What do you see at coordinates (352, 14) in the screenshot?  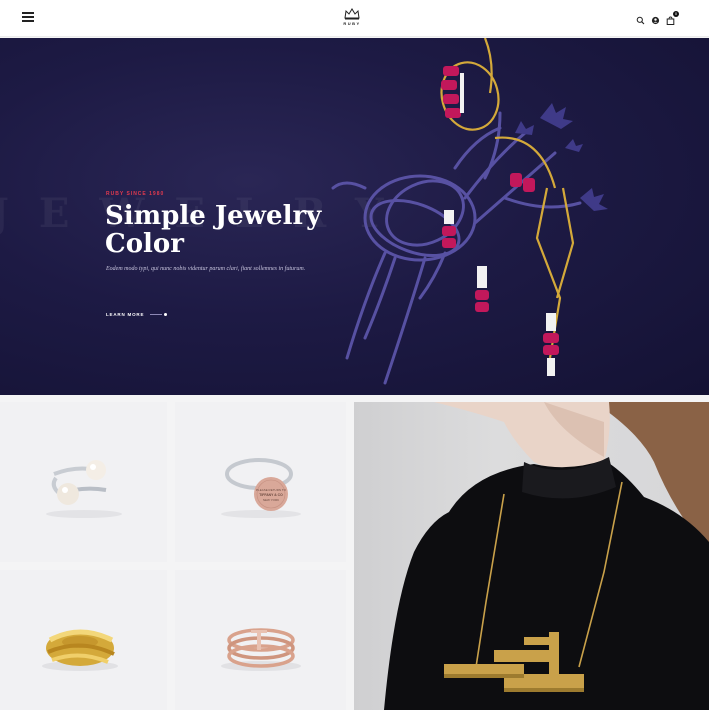 I see `crown-icon` at bounding box center [352, 14].